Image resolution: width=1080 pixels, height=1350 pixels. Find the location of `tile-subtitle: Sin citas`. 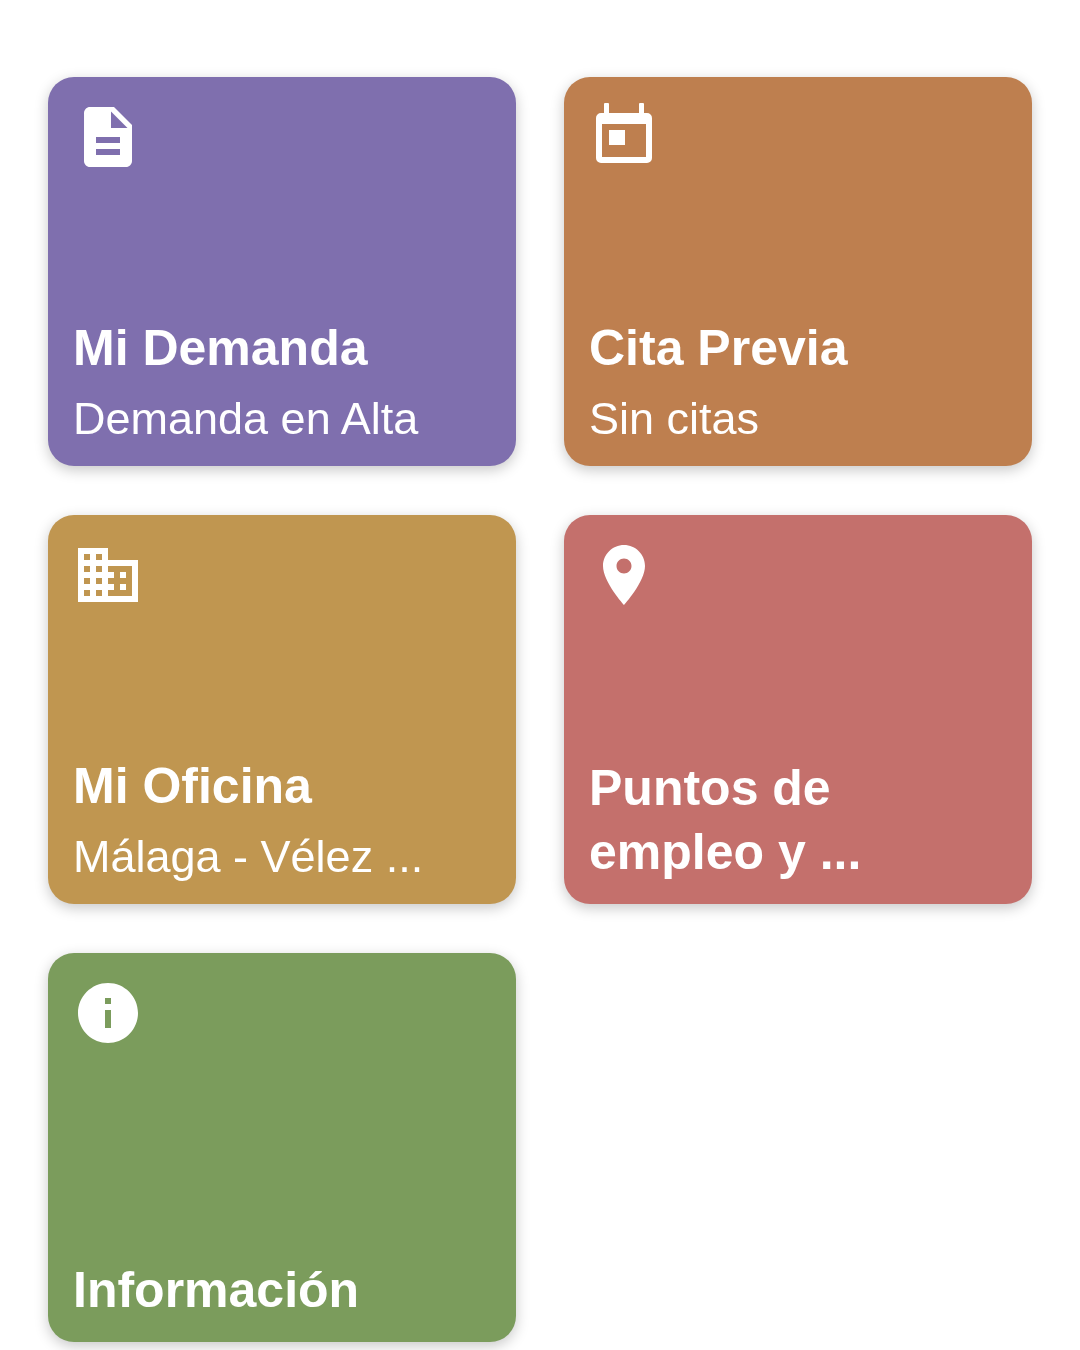

tile-subtitle: Sin citas is located at coordinates (675, 419).